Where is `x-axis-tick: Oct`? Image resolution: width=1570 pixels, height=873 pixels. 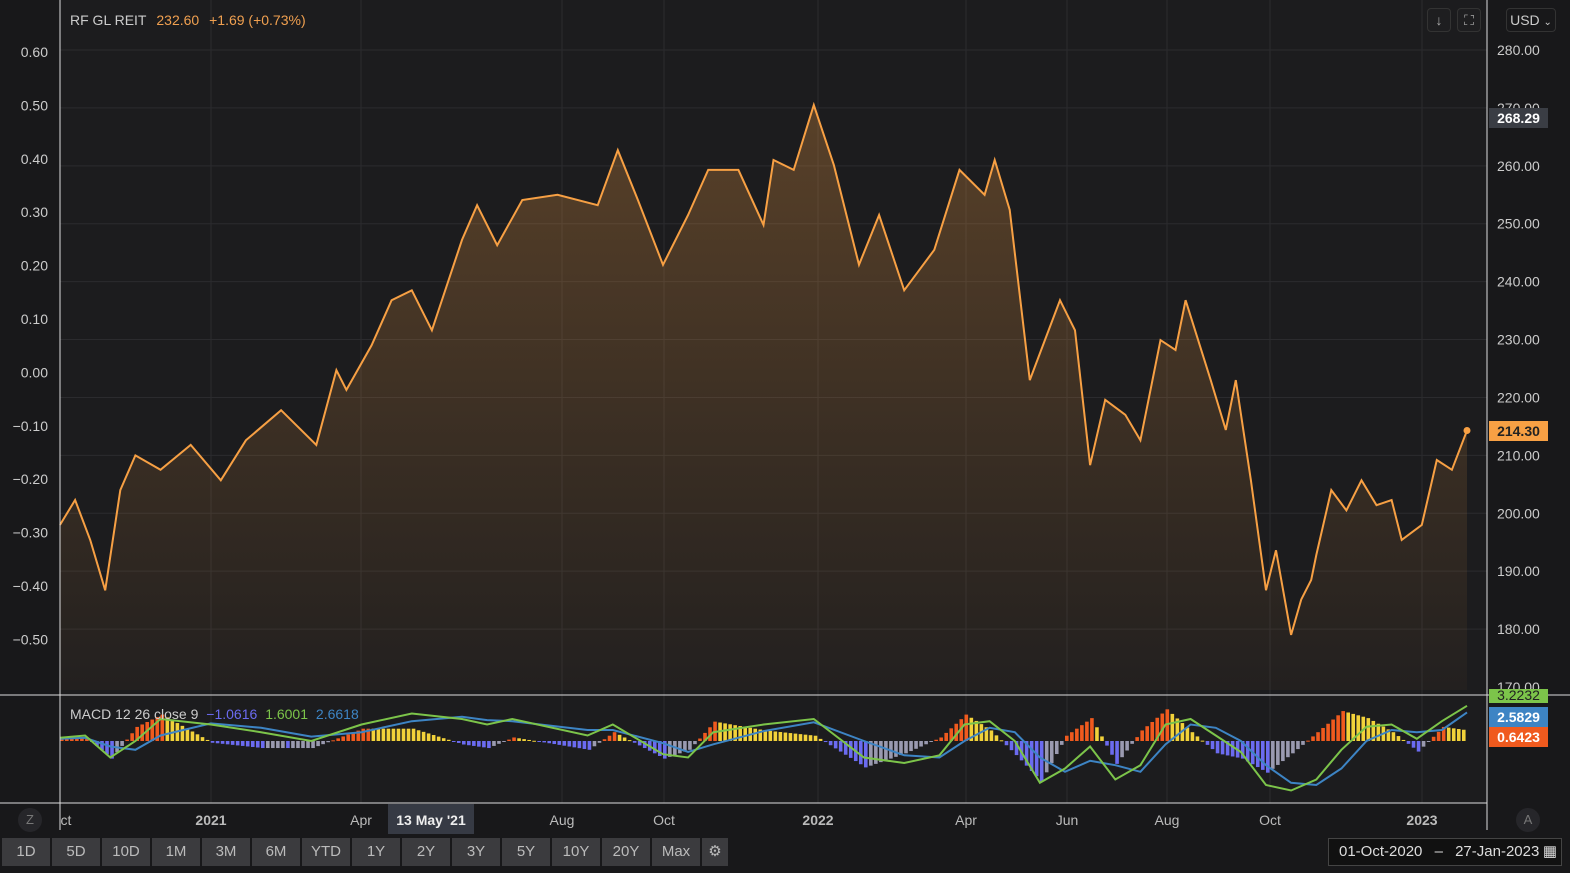
x-axis-tick: Oct is located at coordinates (1270, 820).